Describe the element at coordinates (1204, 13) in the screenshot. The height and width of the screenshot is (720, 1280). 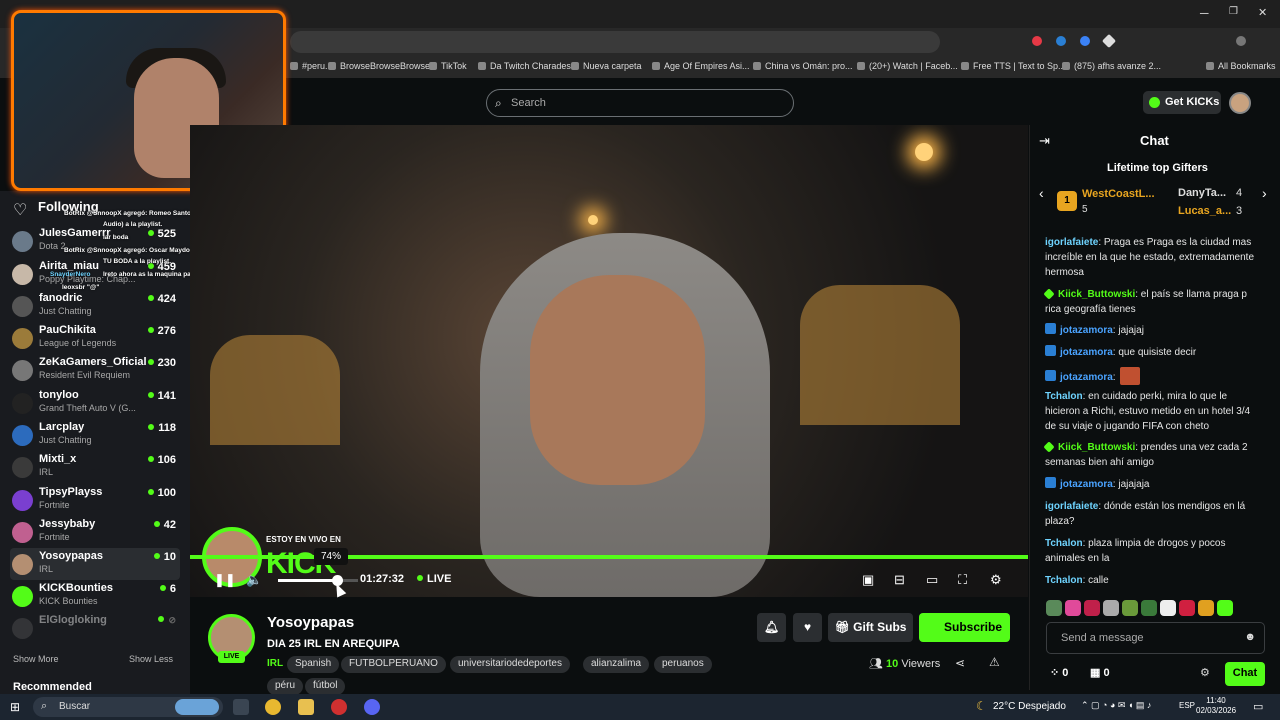
I see `minimize-button: ─` at that location.